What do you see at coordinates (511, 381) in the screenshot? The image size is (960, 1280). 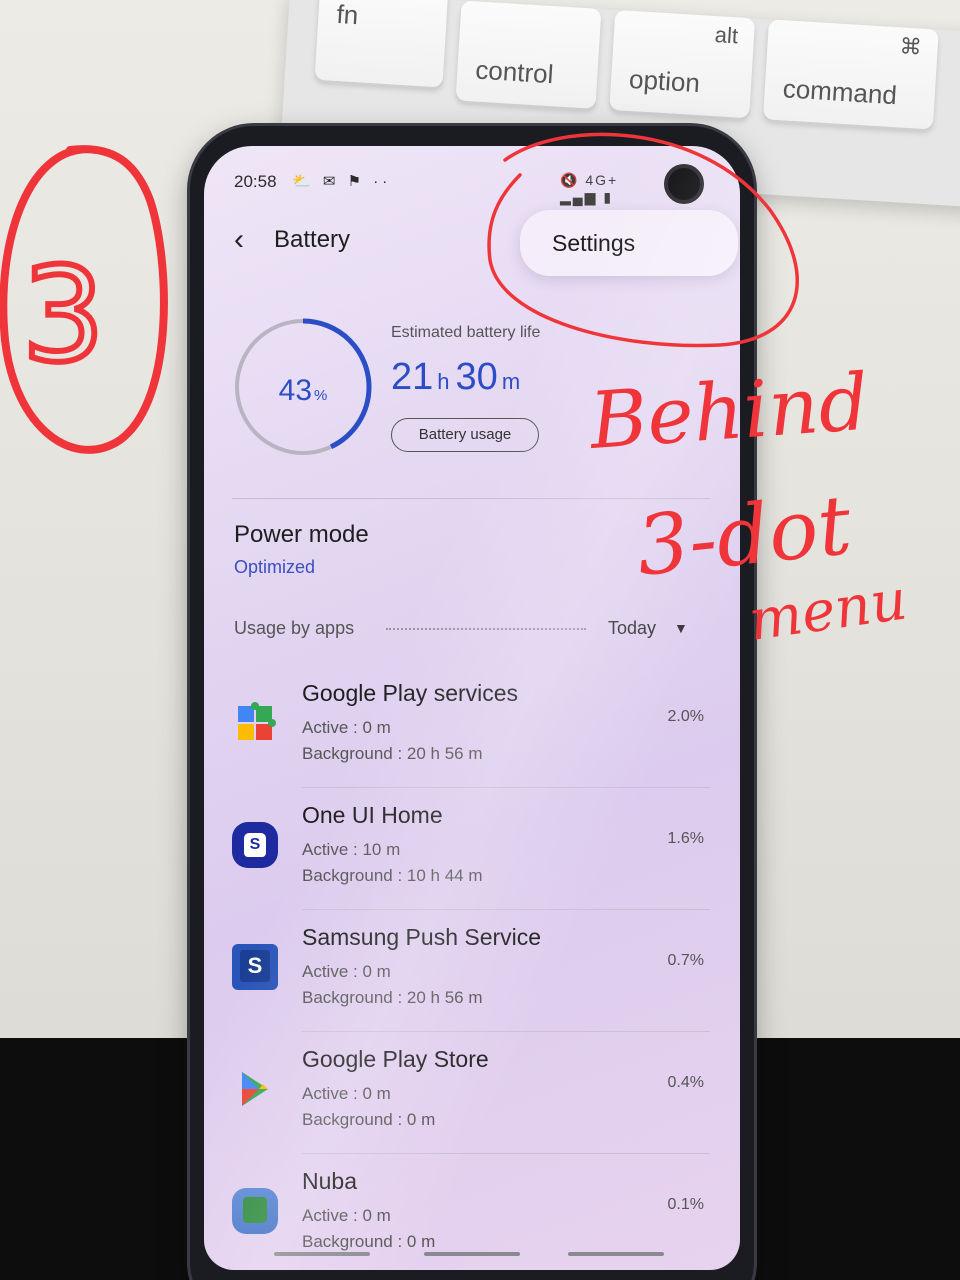 I see `est-minutes-unit: m` at bounding box center [511, 381].